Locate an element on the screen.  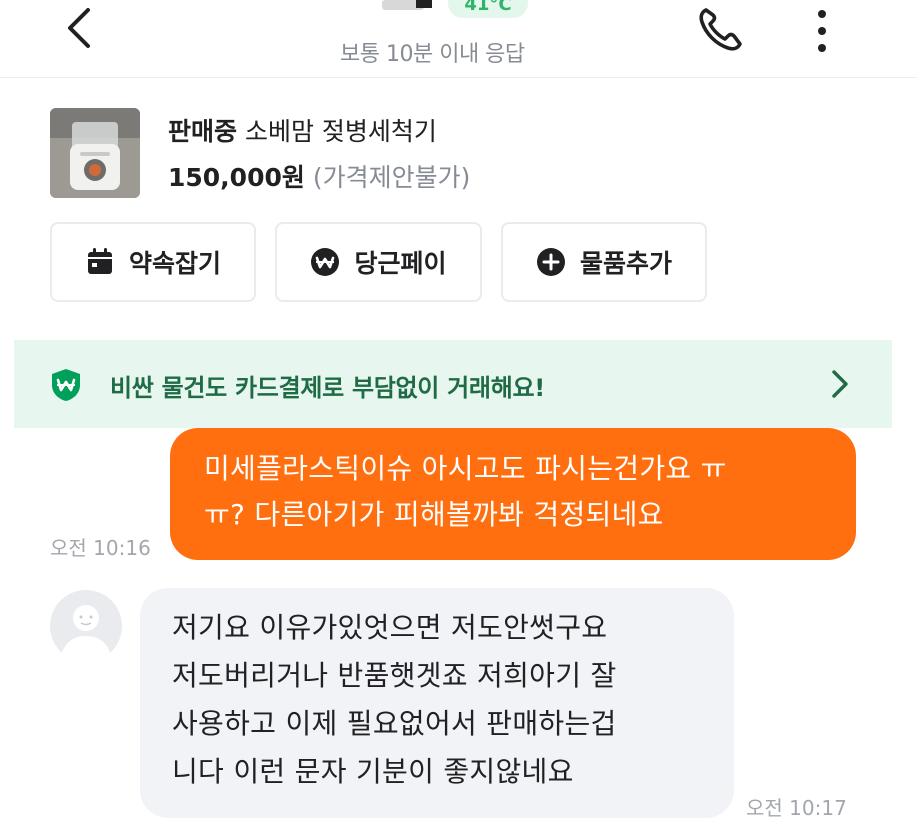
call-button is located at coordinates (722, 28).